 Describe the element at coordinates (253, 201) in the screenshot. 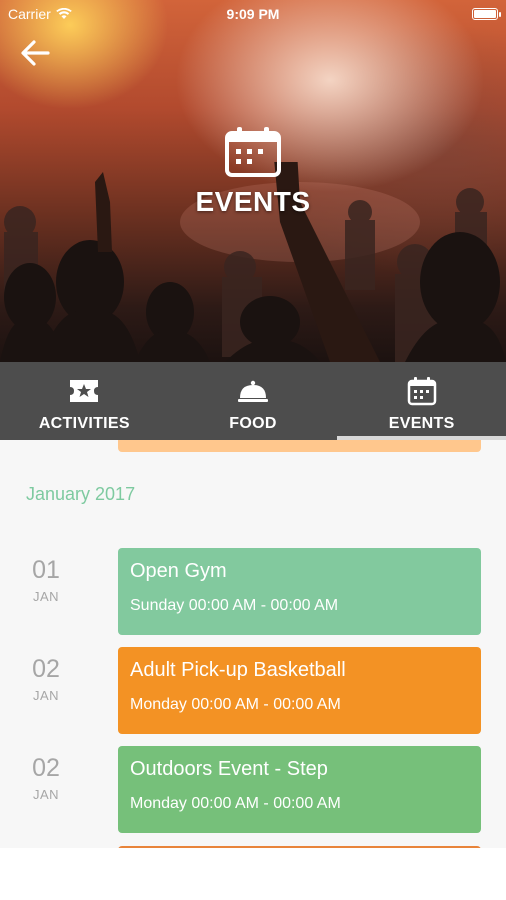

I see `page-title: EVENTS` at that location.